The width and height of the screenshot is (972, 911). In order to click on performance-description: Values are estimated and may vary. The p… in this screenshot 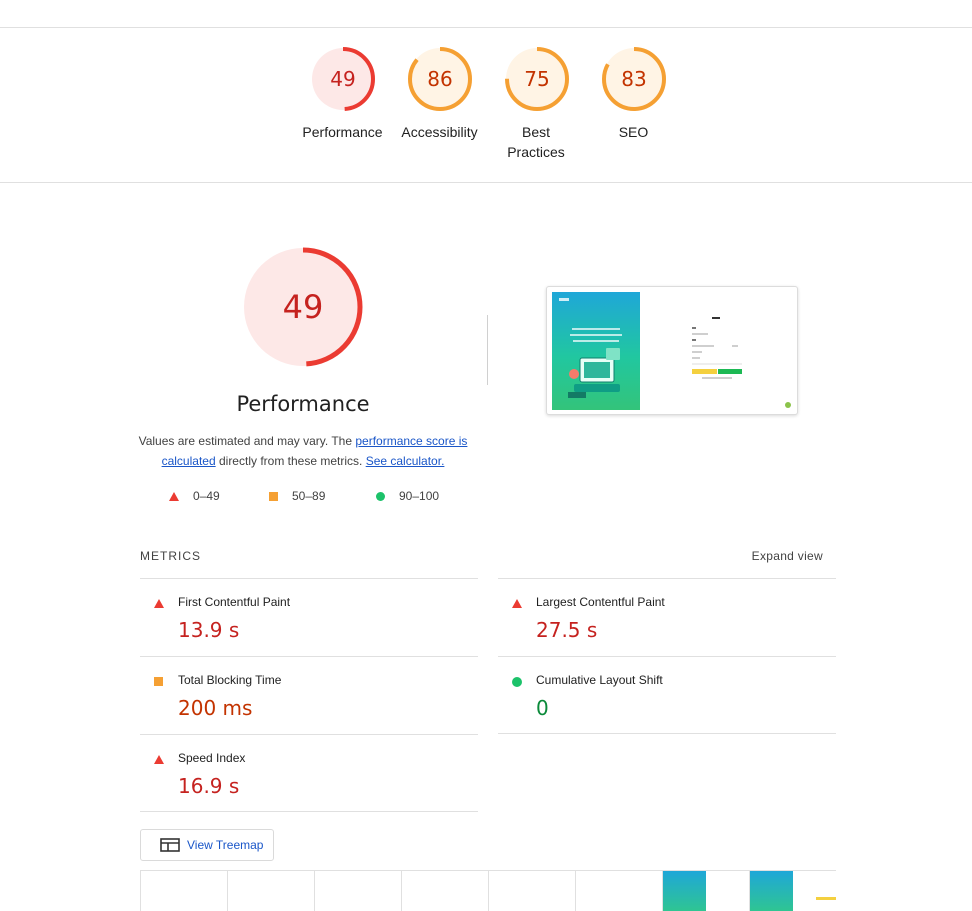, I will do `click(303, 451)`.